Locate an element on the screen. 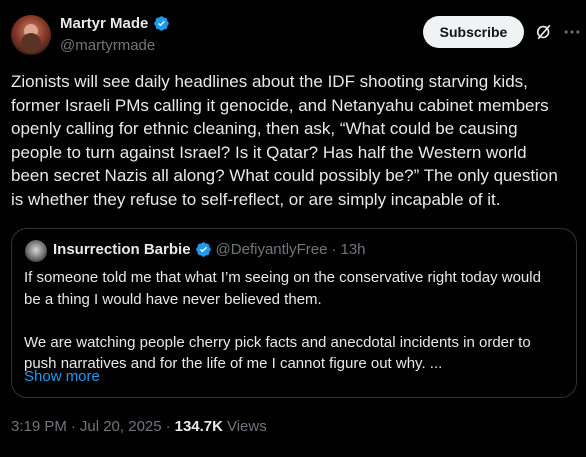 This screenshot has width=586, height=457. post-time: 3:19 PM is located at coordinates (39, 426).